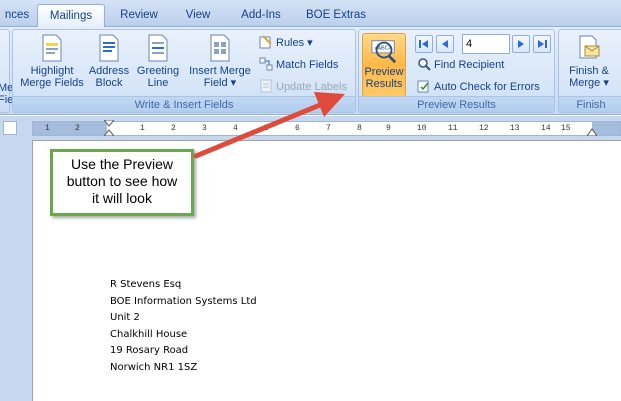 This screenshot has height=401, width=621. Describe the element at coordinates (294, 43) in the screenshot. I see `rules-label: Rules ▾` at that location.